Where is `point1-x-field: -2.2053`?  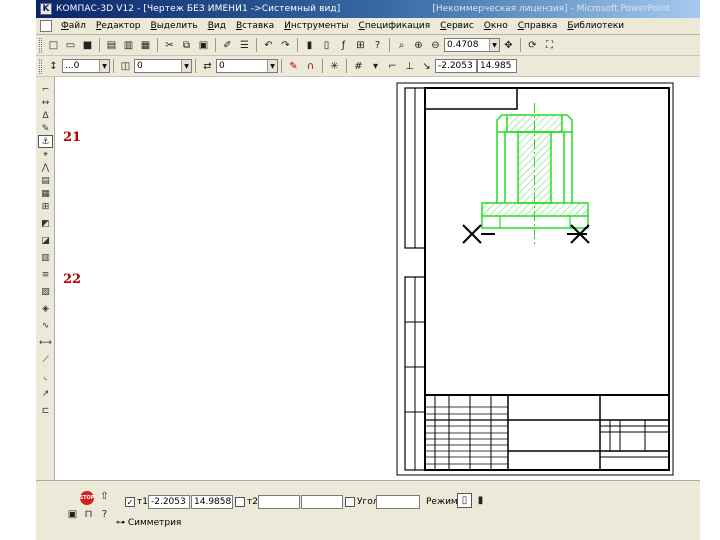 point1-x-field: -2.2053 is located at coordinates (169, 502).